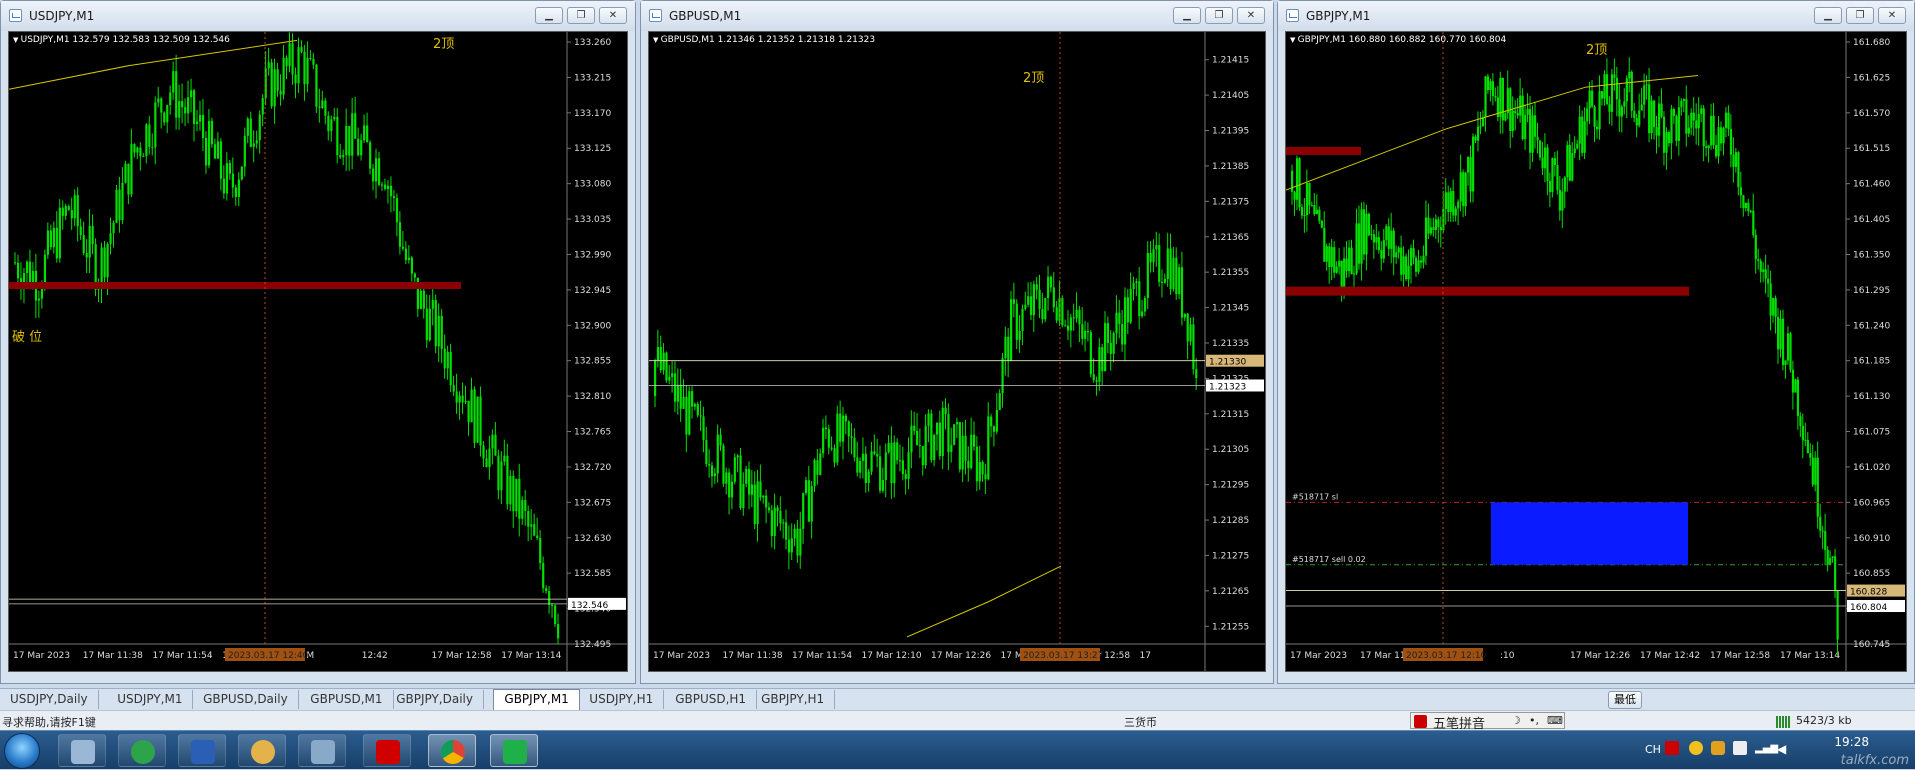  Describe the element at coordinates (592, 574) in the screenshot. I see `price-tick-label: 132.585` at that location.